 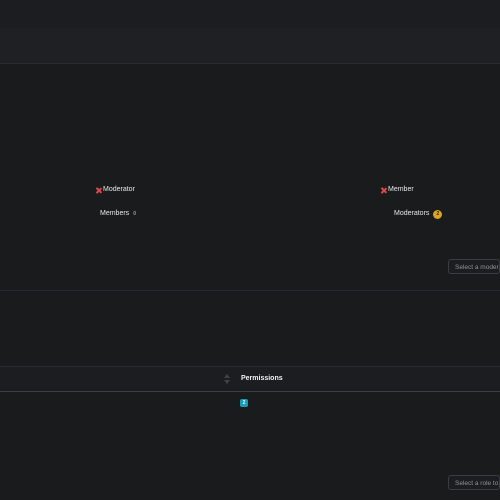 What do you see at coordinates (401, 189) in the screenshot?
I see `role-chip-label: Member` at bounding box center [401, 189].